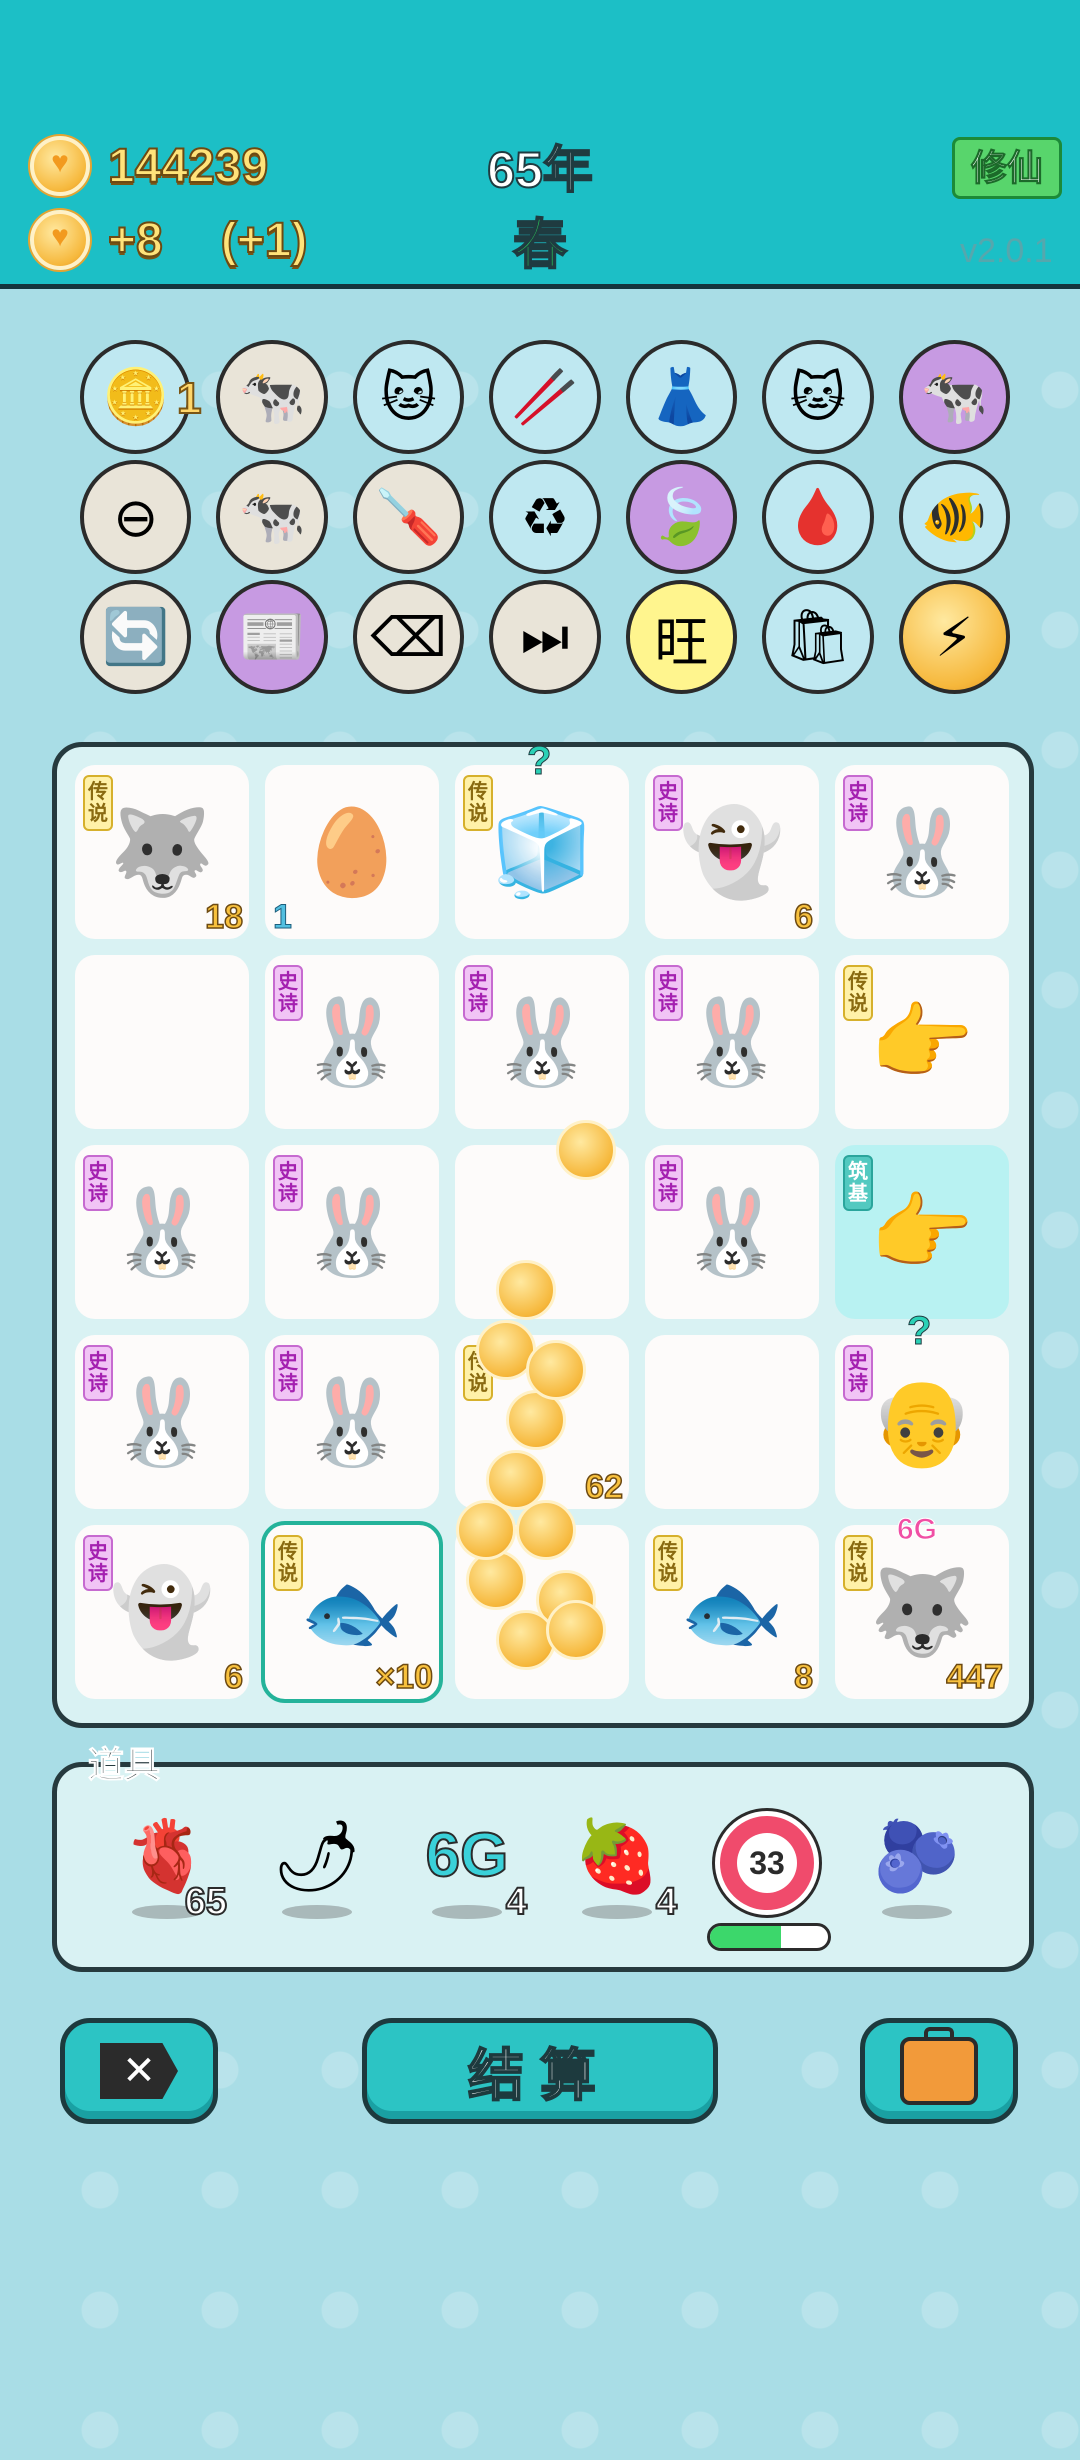  I want to click on skill-refresh-icon: 🔄, so click(136, 637).